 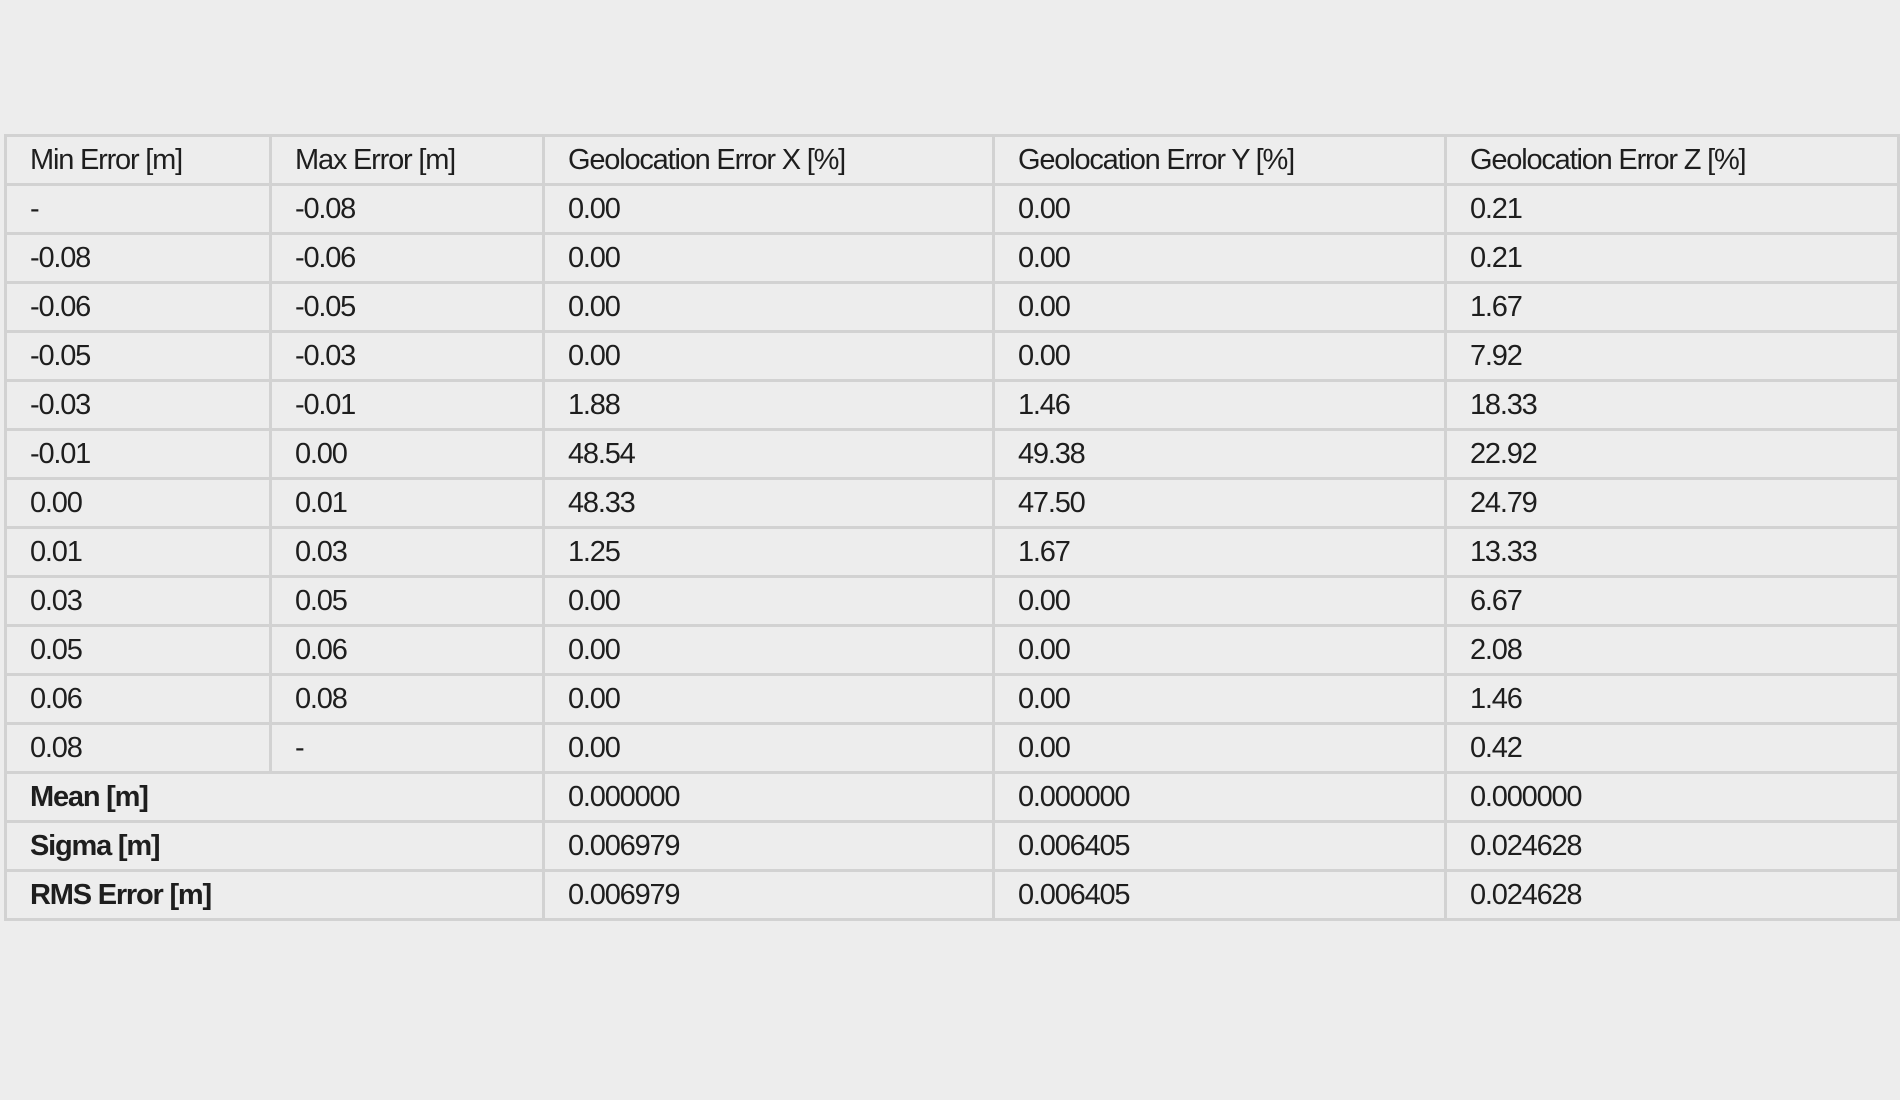 What do you see at coordinates (407, 503) in the screenshot?
I see `max-error-cell: 0.01` at bounding box center [407, 503].